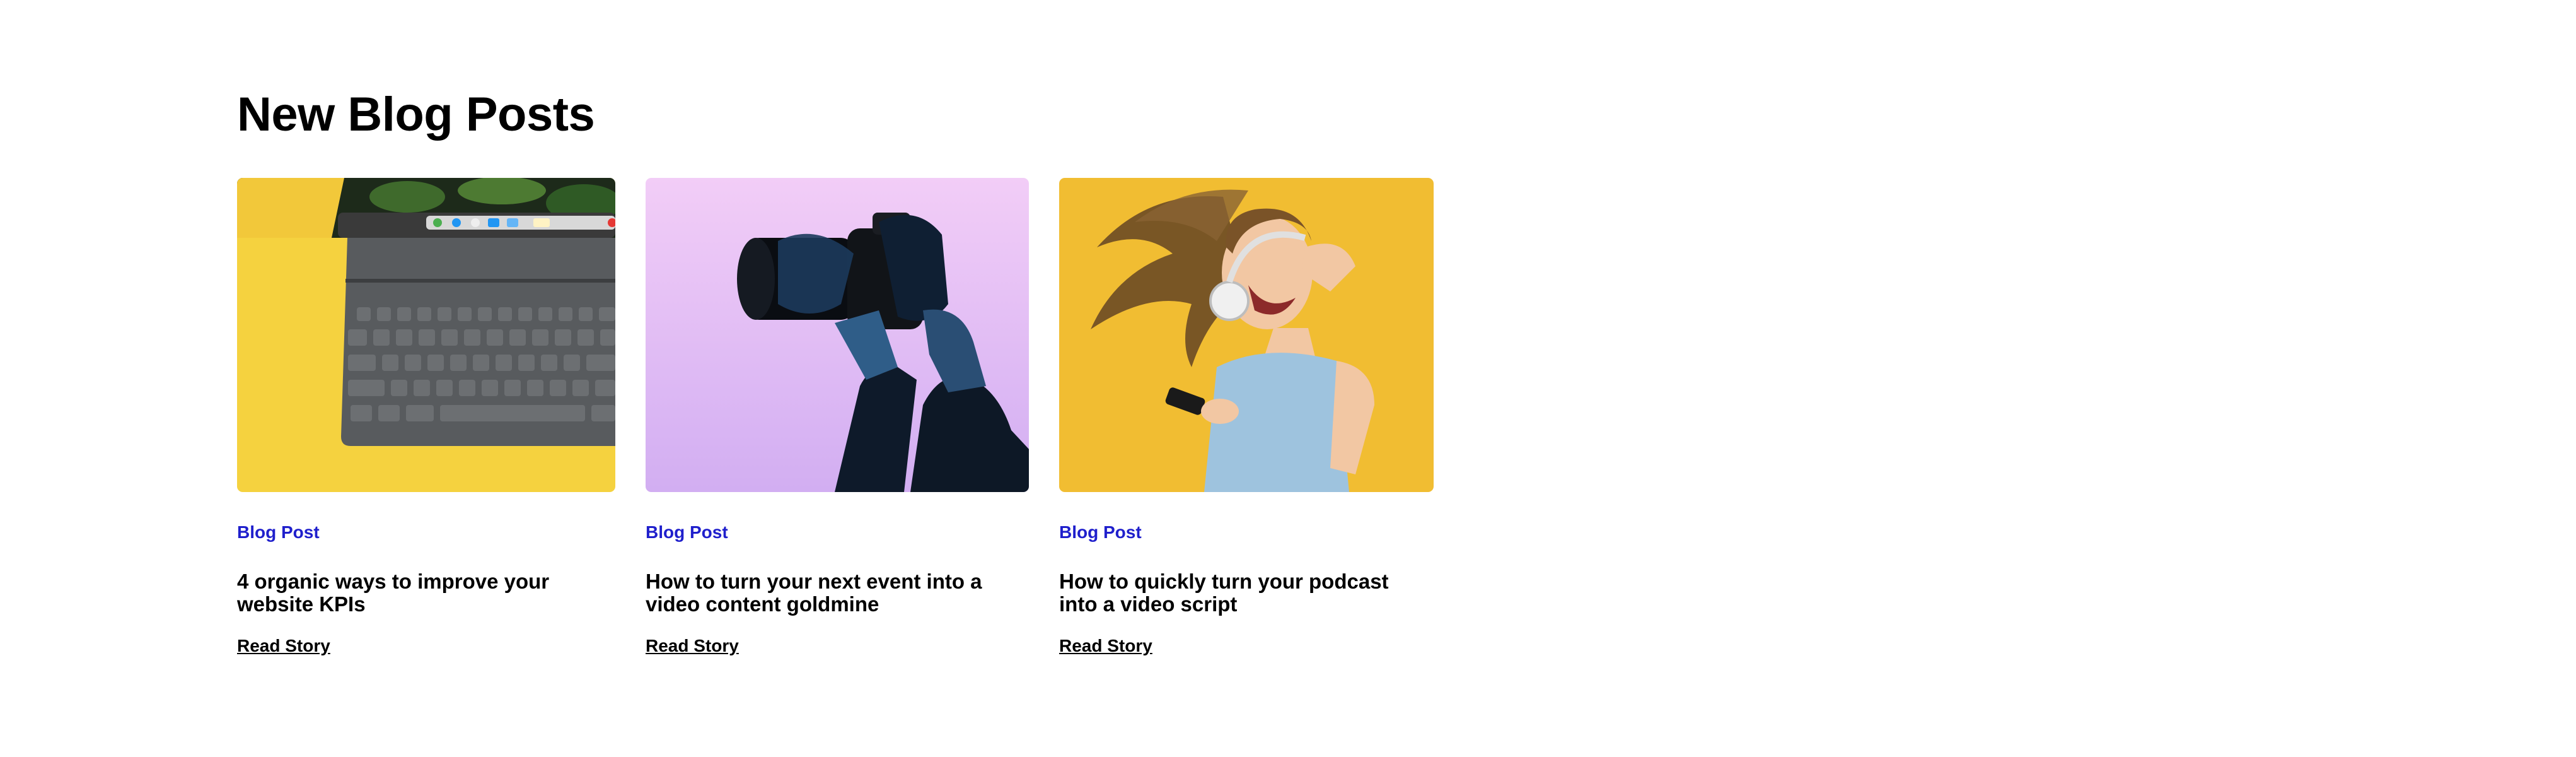 This screenshot has width=2576, height=757. I want to click on tablet-keyboard-photo, so click(426, 335).